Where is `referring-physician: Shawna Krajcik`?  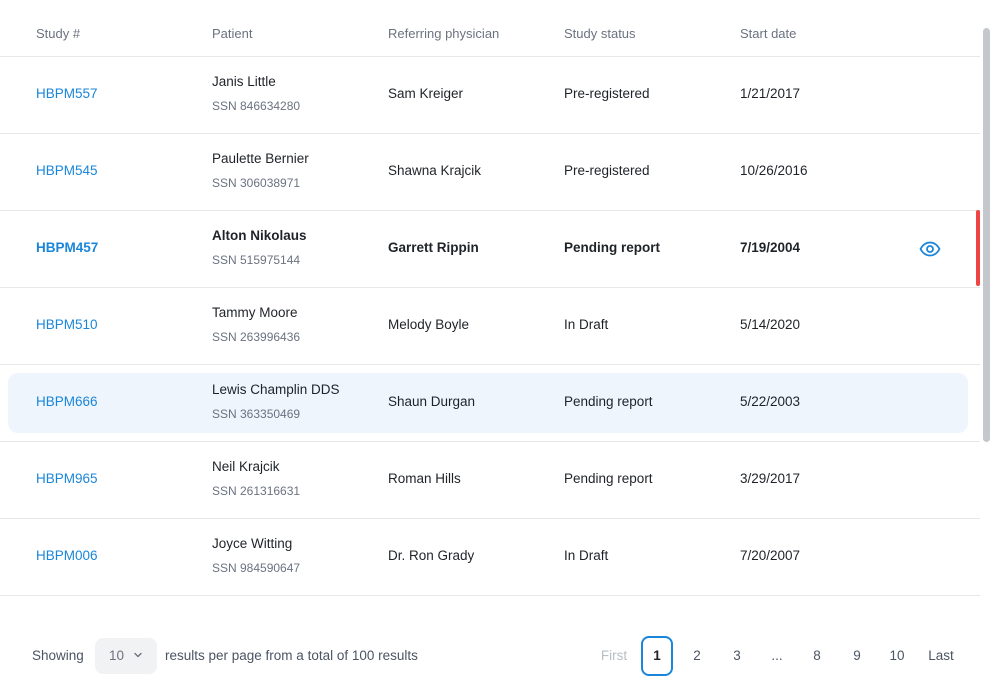
referring-physician: Shawna Krajcik is located at coordinates (435, 170).